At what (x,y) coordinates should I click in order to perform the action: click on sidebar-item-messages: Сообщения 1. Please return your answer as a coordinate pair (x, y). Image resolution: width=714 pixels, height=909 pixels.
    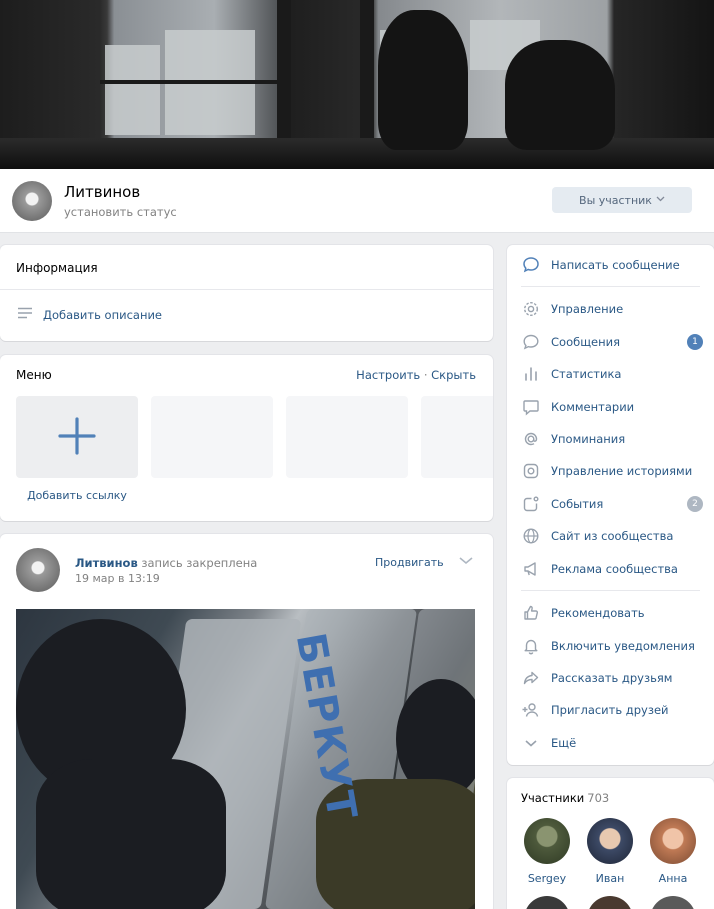
    Looking at the image, I should click on (615, 342).